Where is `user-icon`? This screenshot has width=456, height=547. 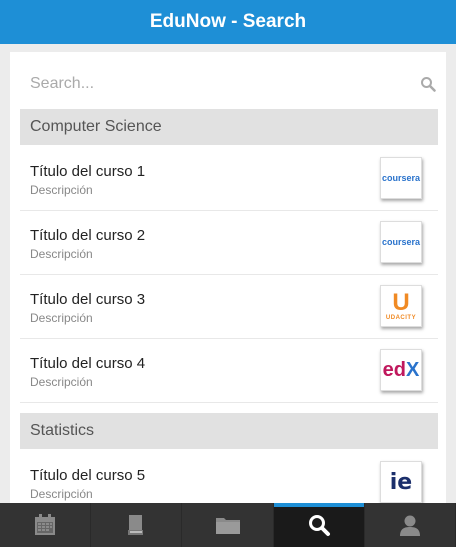
user-icon is located at coordinates (409, 525).